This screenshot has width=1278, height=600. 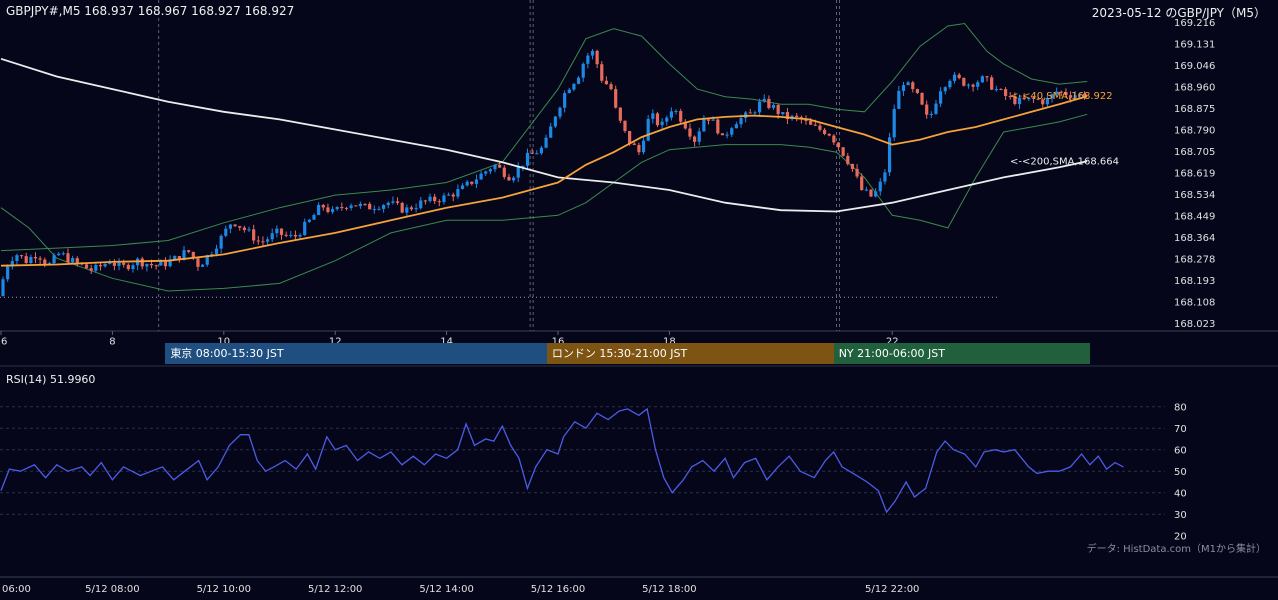 I want to click on rsi-time-tick-6: 5/12 18:00, so click(x=669, y=589).